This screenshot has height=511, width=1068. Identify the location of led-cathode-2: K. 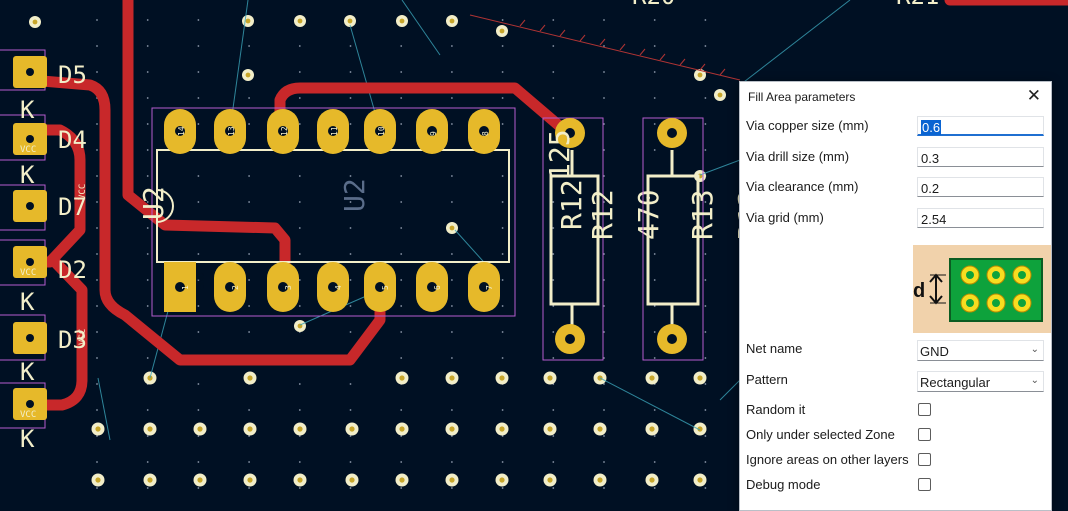
(27, 175).